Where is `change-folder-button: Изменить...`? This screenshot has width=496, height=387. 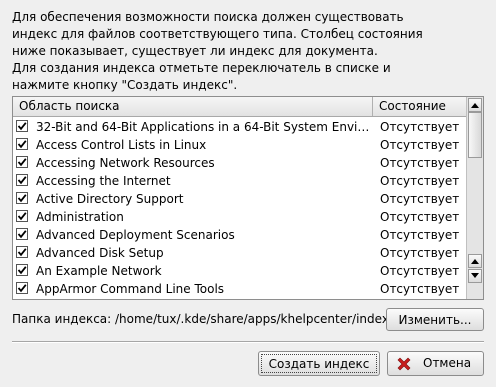
change-folder-button: Изменить... is located at coordinates (435, 319).